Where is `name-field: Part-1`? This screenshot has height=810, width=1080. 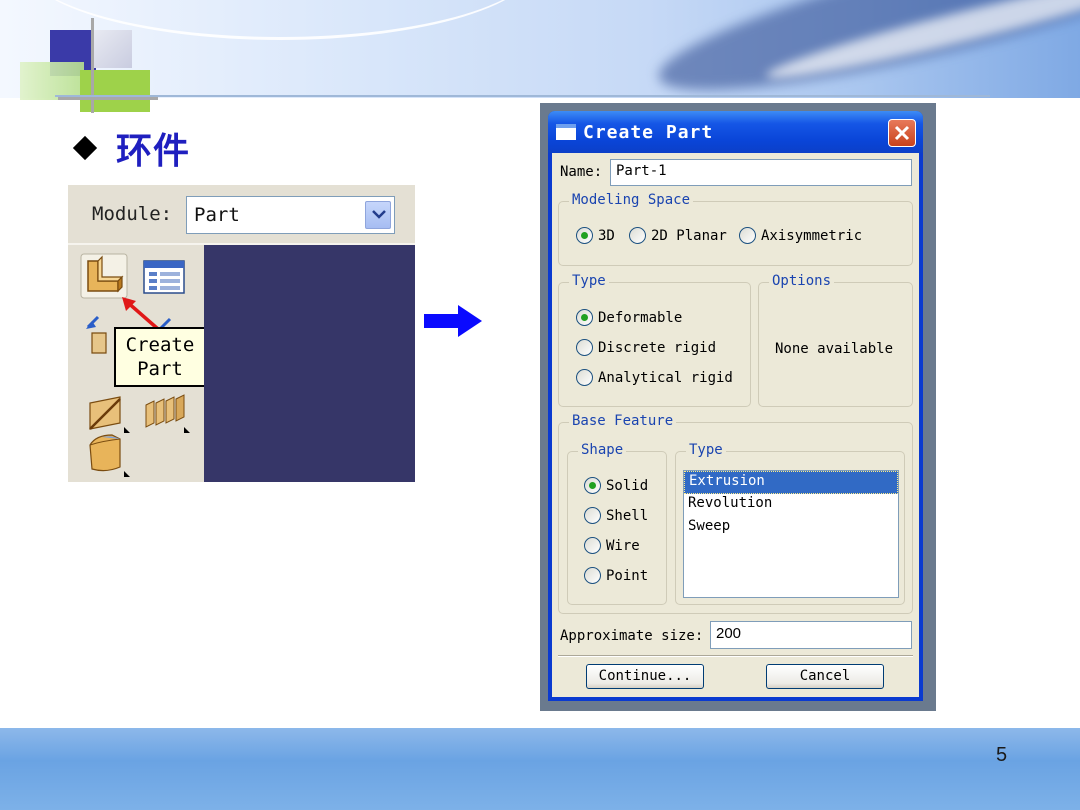
name-field: Part-1 is located at coordinates (761, 172).